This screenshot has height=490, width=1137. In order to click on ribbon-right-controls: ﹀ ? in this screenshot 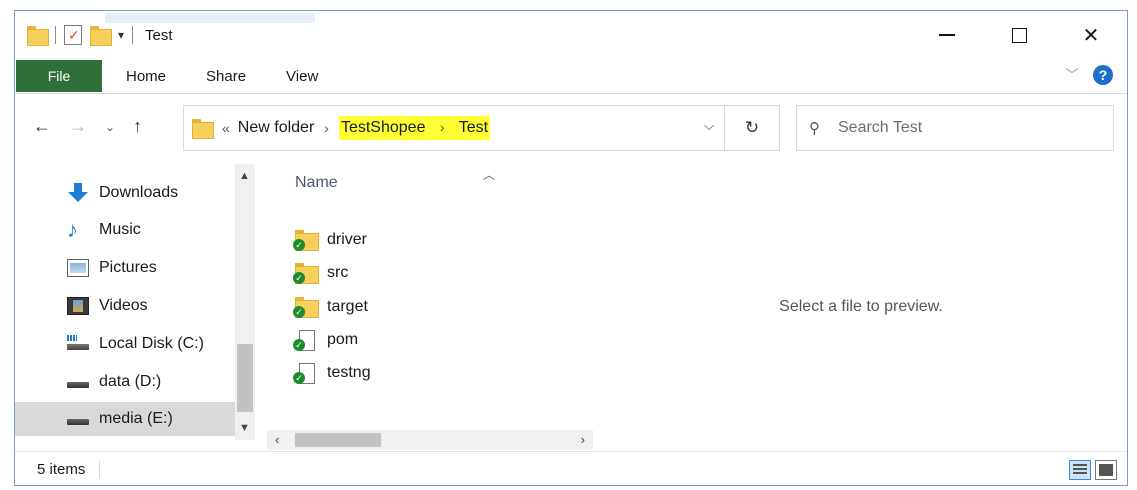, I will do `click(1089, 75)`.